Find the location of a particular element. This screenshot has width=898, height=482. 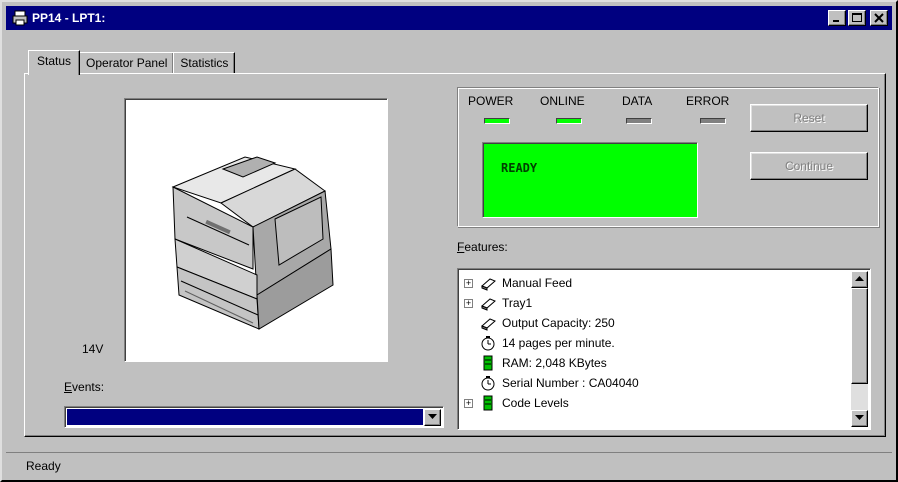

arrow-up-icon is located at coordinates (859, 278).